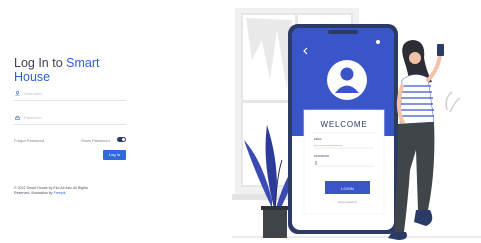 The width and height of the screenshot is (481, 243). Describe the element at coordinates (121, 139) in the screenshot. I see `show-password-toggle` at that location.